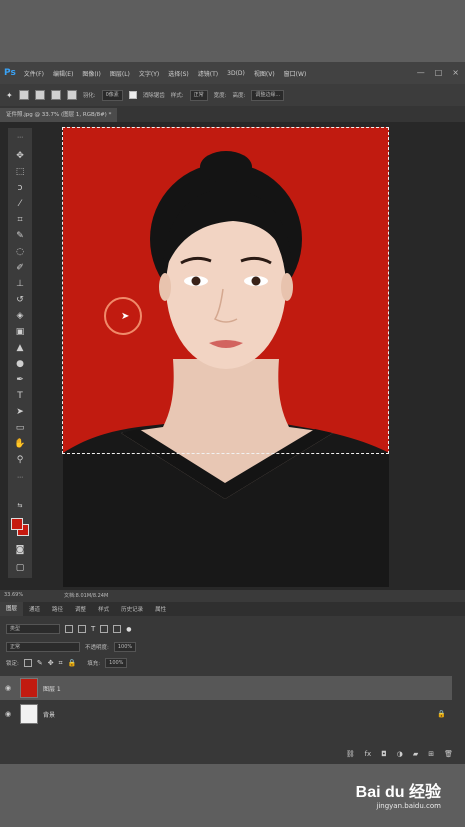  What do you see at coordinates (63, 73) in the screenshot?
I see `menu-edit: 编辑(E)` at bounding box center [63, 73].